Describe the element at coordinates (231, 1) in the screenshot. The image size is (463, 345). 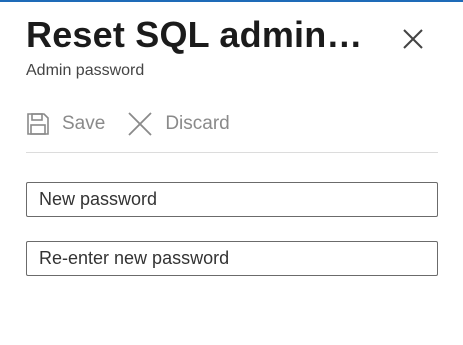
I see `accent-line` at that location.